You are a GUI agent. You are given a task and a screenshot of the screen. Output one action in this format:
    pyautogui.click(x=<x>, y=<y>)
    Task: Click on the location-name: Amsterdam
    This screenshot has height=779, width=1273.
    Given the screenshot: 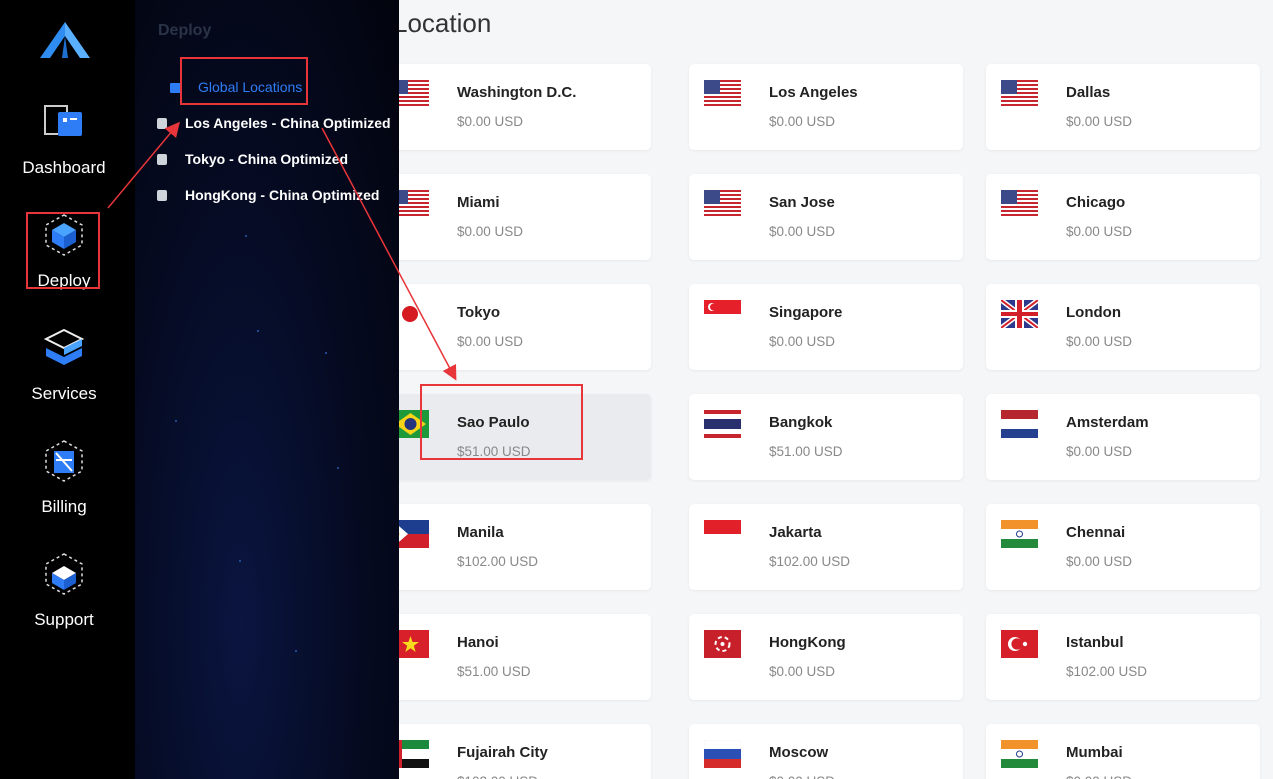 What is the action you would take?
    pyautogui.click(x=1107, y=422)
    